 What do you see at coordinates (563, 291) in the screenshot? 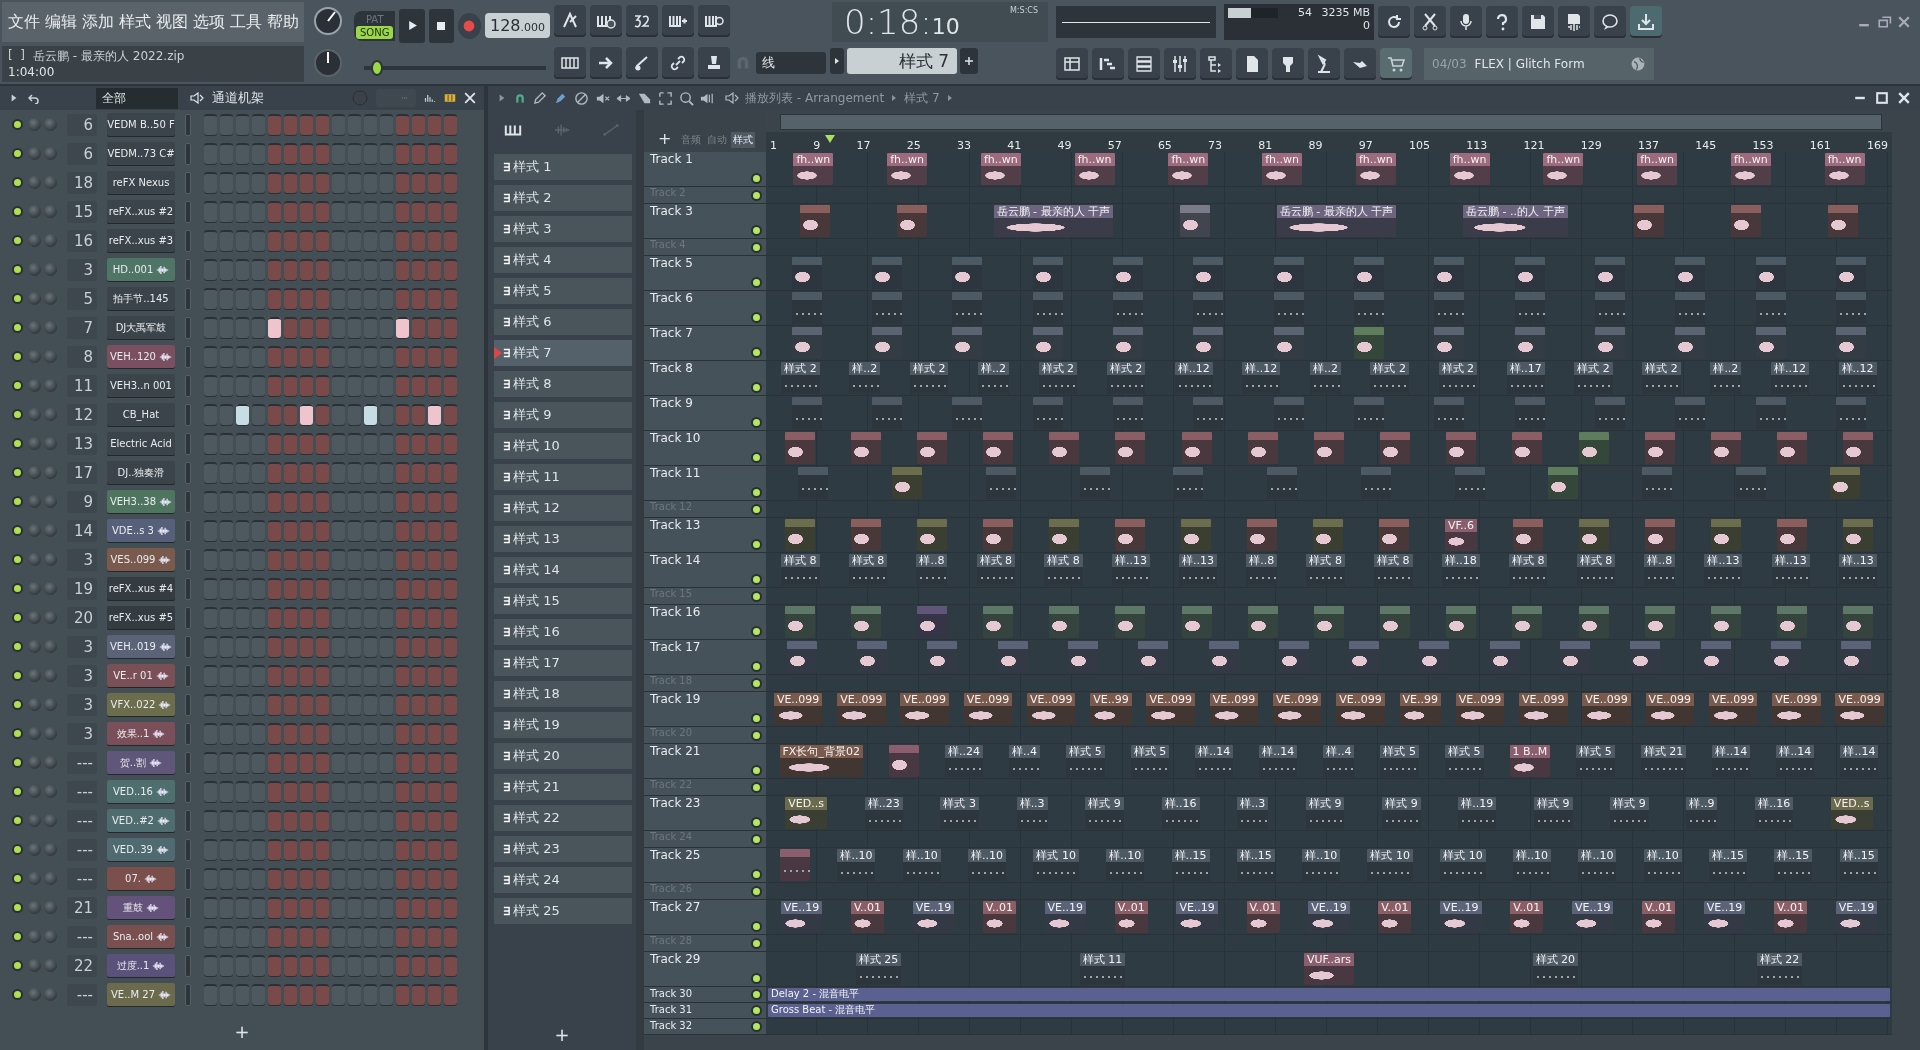
I see `pattern-list-item: 样式 5` at bounding box center [563, 291].